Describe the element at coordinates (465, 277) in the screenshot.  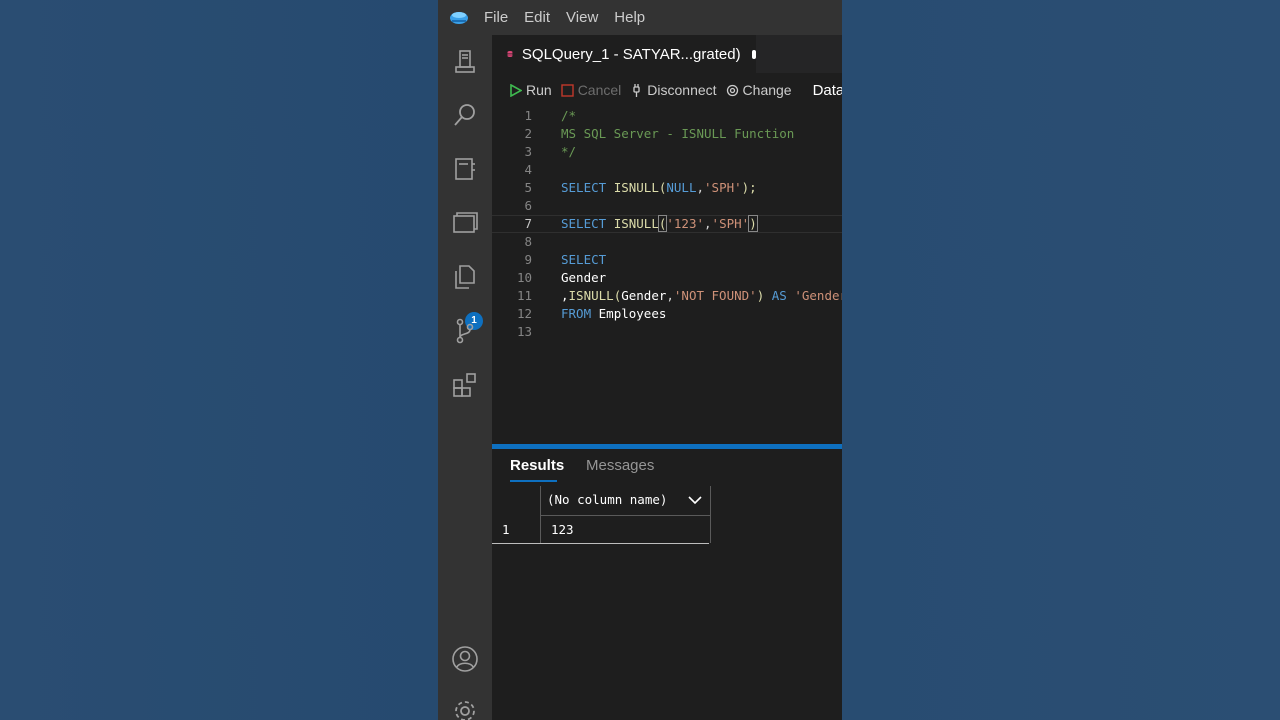
I see `explorer-files-icon` at that location.